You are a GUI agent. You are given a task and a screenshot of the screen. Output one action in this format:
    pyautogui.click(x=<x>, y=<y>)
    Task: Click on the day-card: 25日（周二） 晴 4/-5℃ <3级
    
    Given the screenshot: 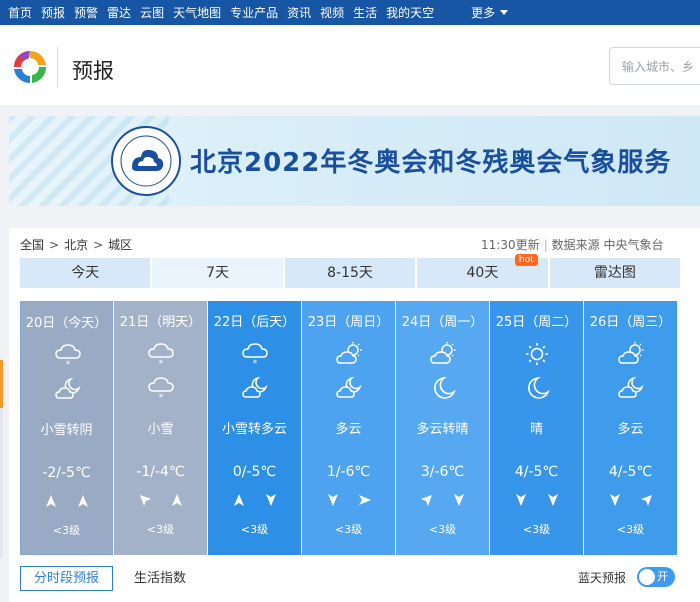 What is the action you would take?
    pyautogui.click(x=536, y=428)
    